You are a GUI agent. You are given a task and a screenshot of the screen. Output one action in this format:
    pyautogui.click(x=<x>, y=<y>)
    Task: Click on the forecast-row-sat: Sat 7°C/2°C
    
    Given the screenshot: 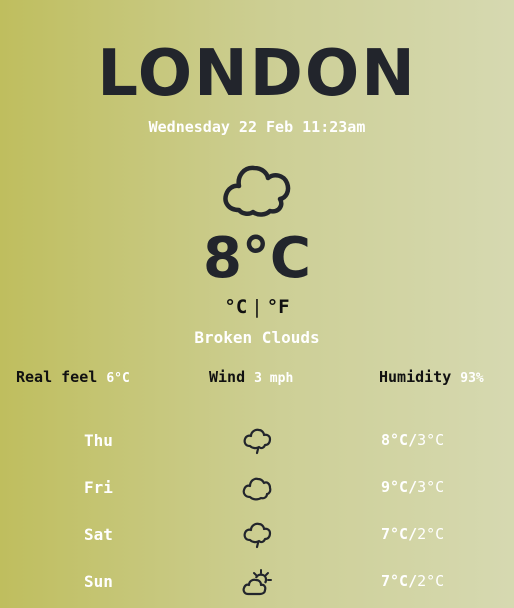 What is the action you would take?
    pyautogui.click(x=257, y=537)
    